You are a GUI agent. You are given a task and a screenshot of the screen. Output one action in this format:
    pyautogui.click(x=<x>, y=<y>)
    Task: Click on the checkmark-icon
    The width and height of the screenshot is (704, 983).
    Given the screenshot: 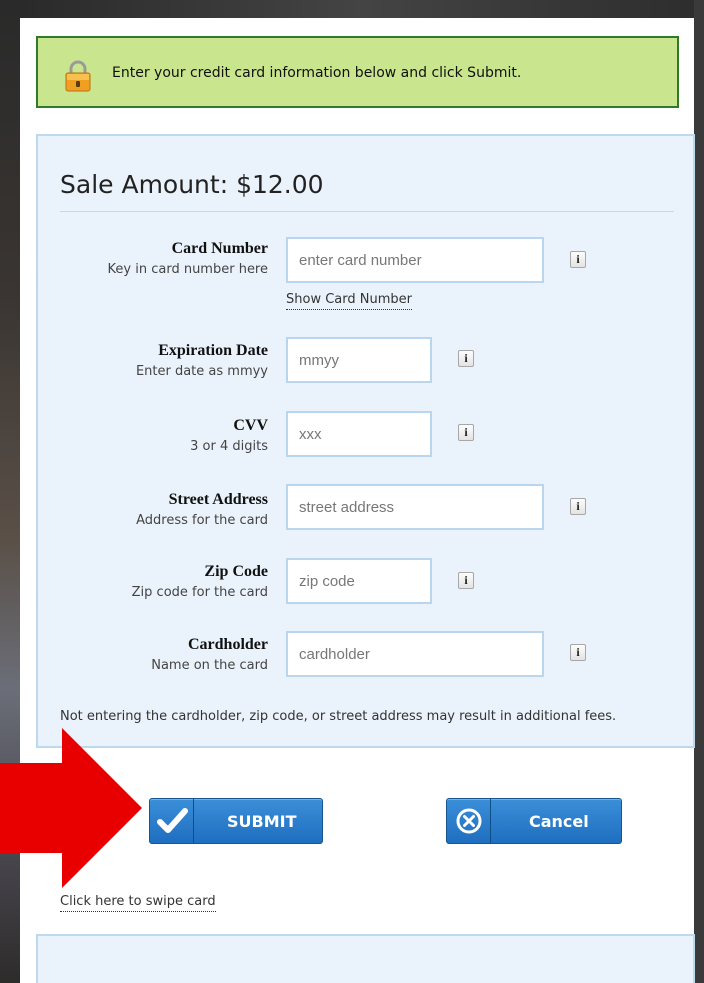 What is the action you would take?
    pyautogui.click(x=172, y=821)
    